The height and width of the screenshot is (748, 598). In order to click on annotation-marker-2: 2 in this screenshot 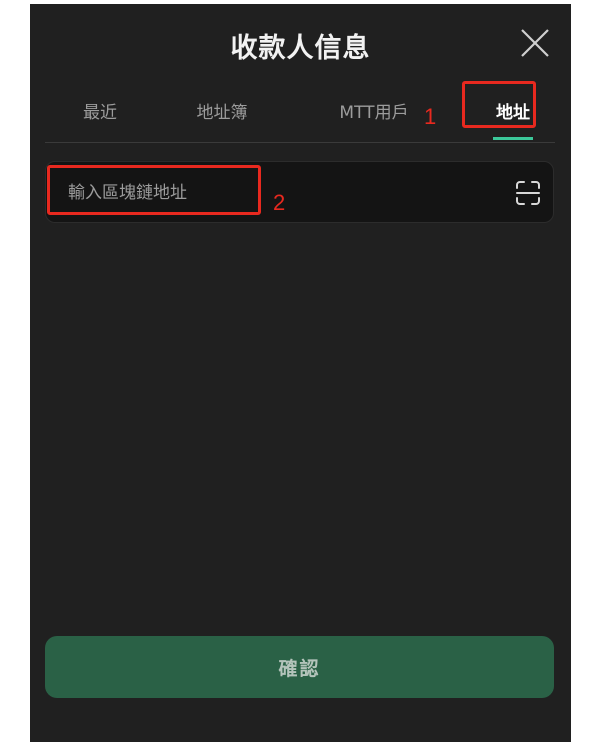, I will do `click(279, 202)`.